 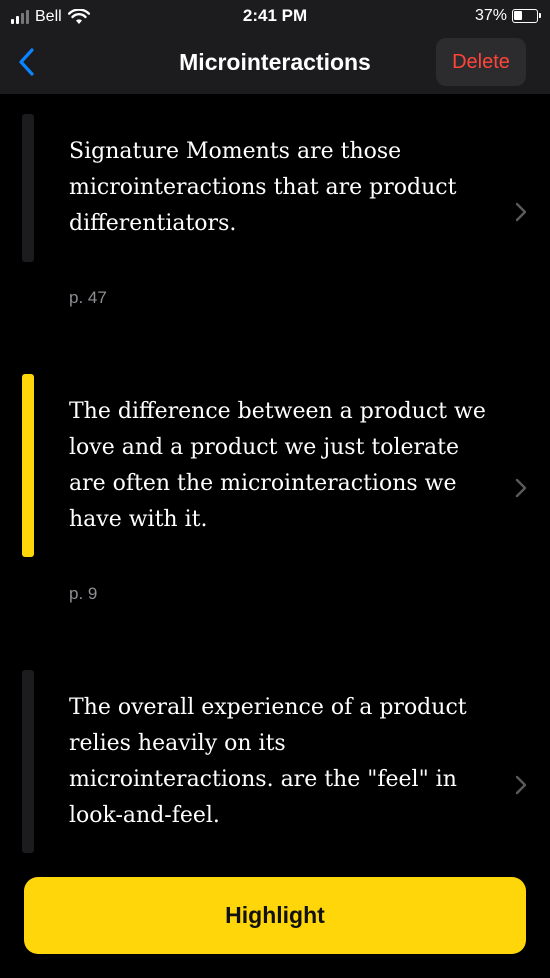 What do you see at coordinates (275, 64) in the screenshot?
I see `navigation-bar: Microinteractions Delete` at bounding box center [275, 64].